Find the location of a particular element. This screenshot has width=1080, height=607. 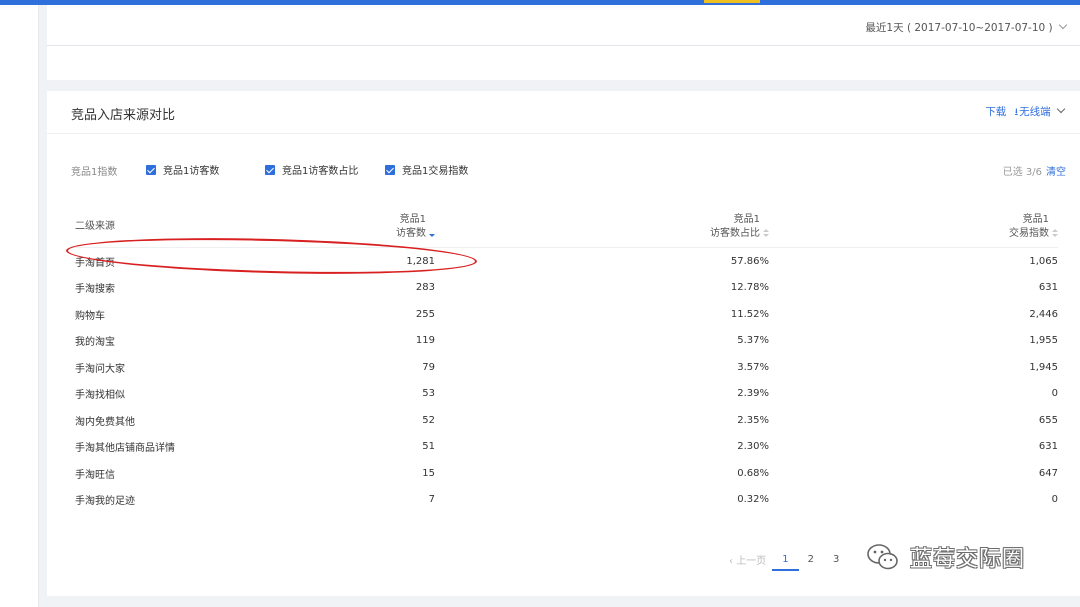

cell-visitors: 119 is located at coordinates (425, 341).